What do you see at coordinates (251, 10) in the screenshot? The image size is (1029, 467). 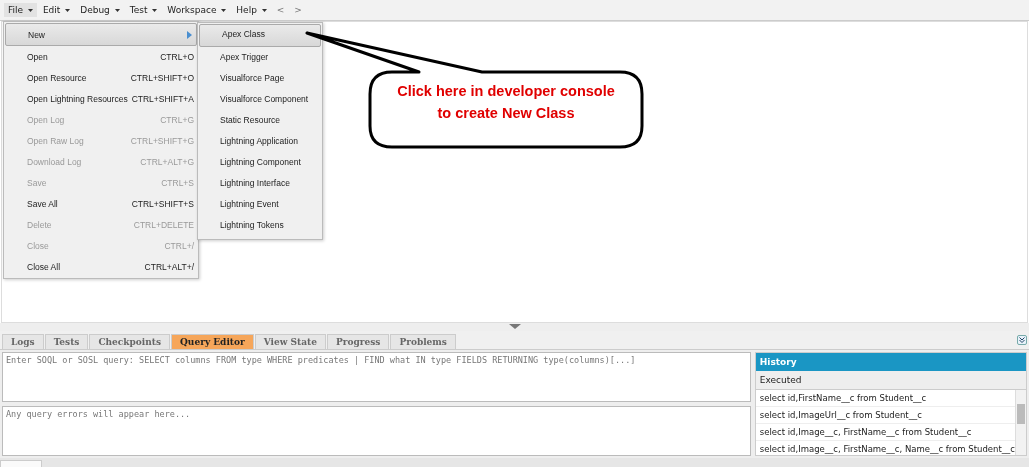 I see `menu-bar-item: Help` at bounding box center [251, 10].